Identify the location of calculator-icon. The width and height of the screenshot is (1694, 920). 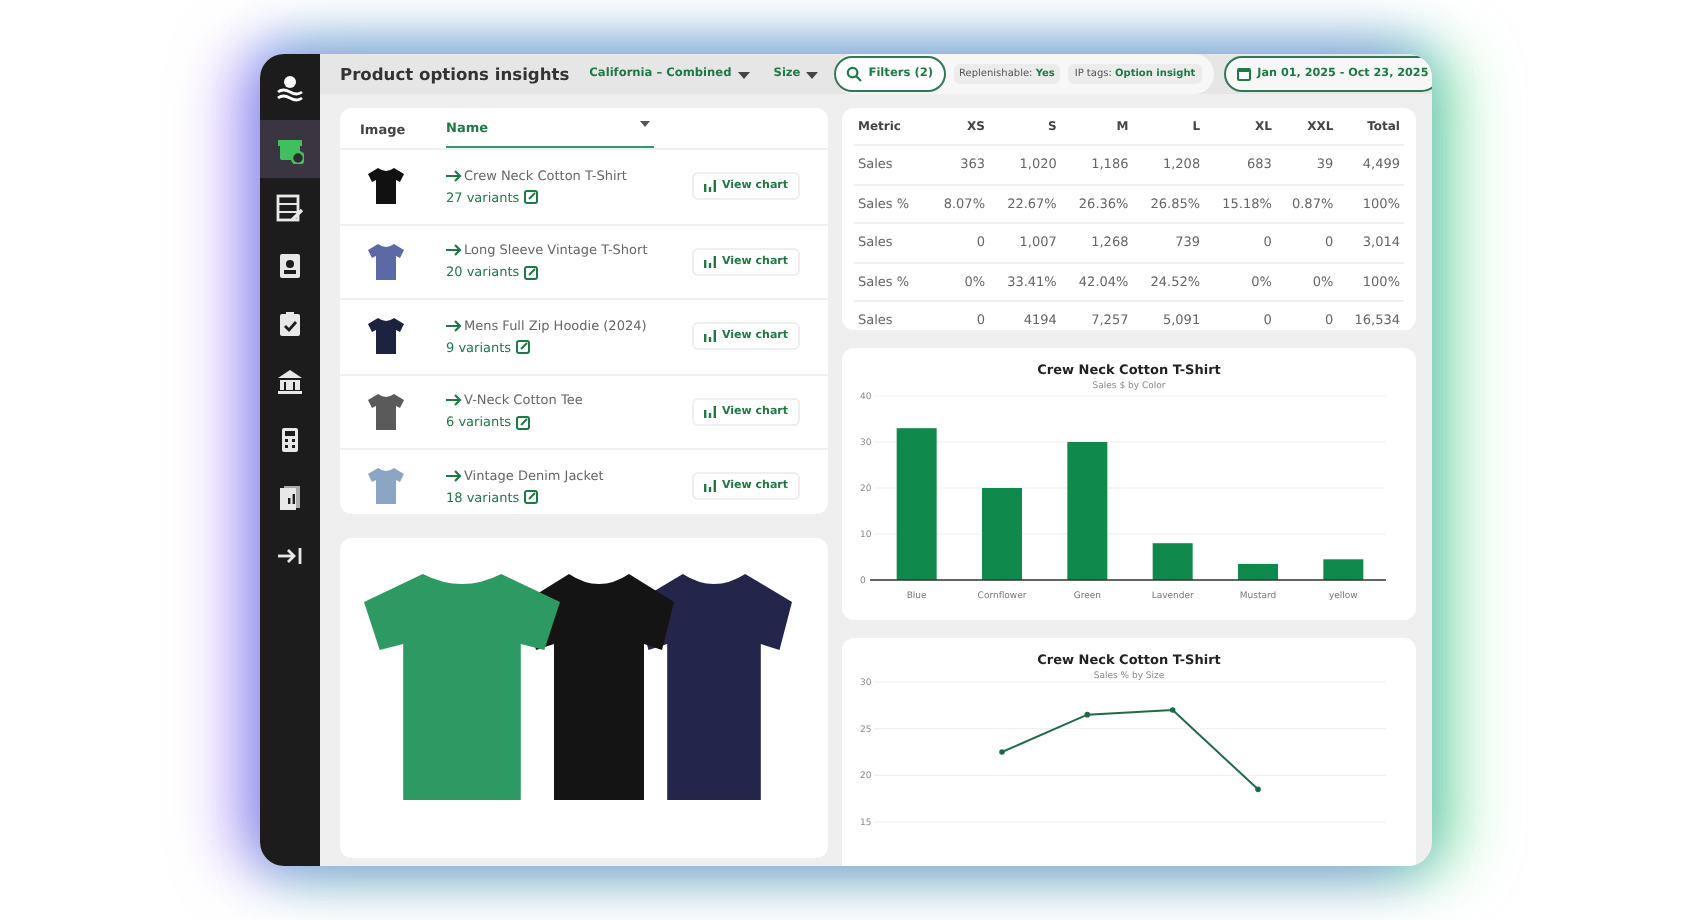
(290, 439).